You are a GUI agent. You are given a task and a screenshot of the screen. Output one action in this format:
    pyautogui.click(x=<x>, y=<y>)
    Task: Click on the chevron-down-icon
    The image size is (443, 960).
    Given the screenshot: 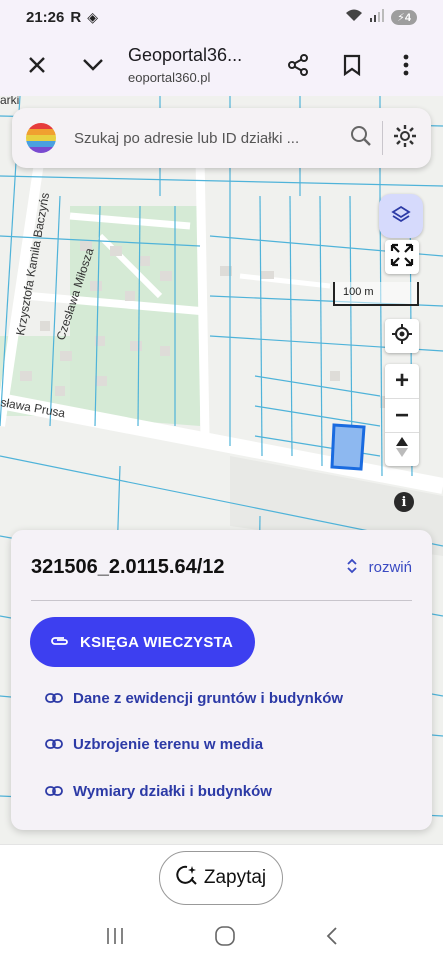 What is the action you would take?
    pyautogui.click(x=93, y=65)
    